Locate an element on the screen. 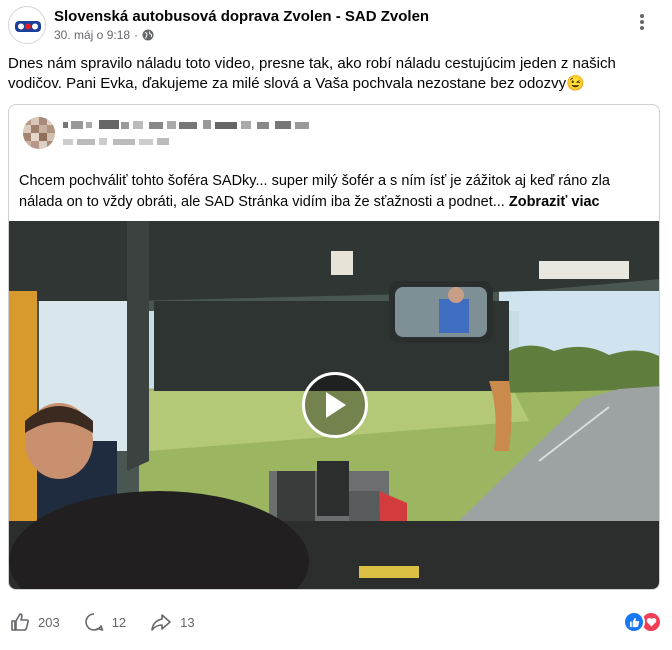 This screenshot has width=672, height=650. see-more-link: Zobraziť viac is located at coordinates (554, 202).